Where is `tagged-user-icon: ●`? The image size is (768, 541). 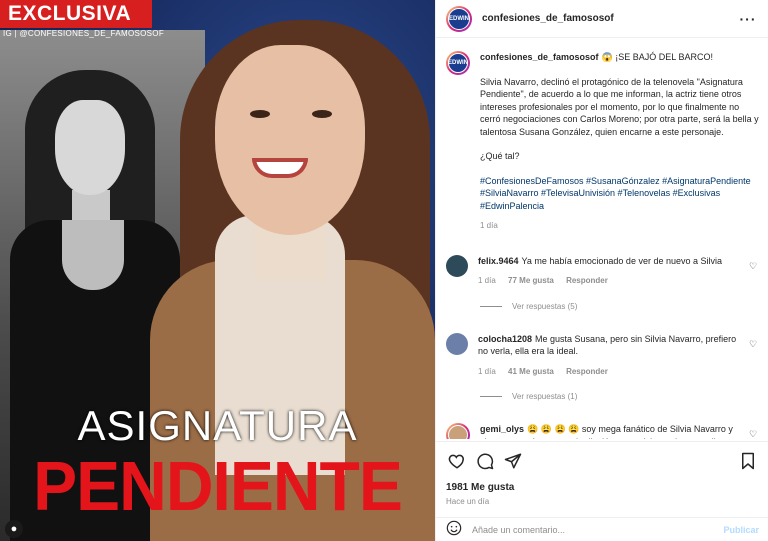 tagged-user-icon: ● is located at coordinates (14, 529).